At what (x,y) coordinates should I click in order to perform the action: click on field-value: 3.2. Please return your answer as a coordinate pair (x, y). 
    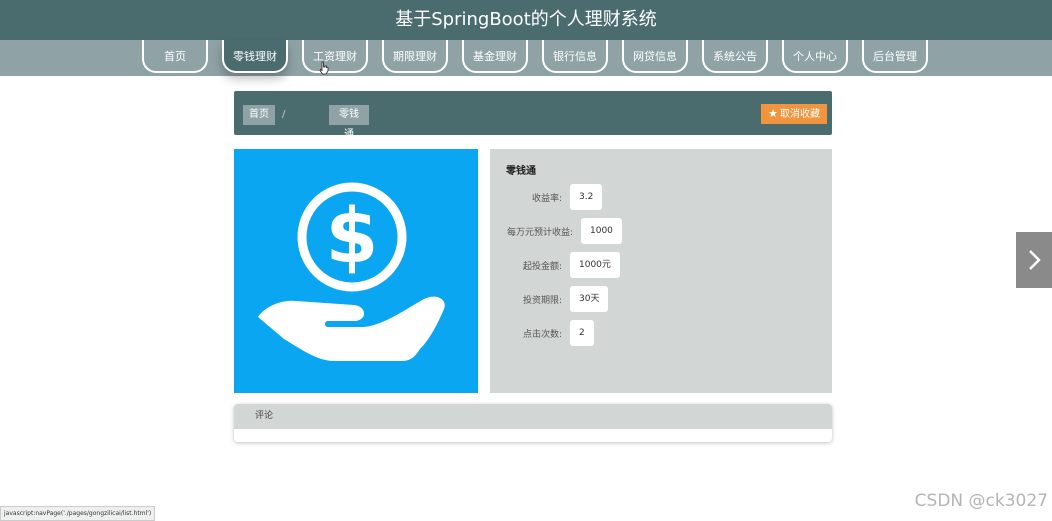
    Looking at the image, I should click on (586, 197).